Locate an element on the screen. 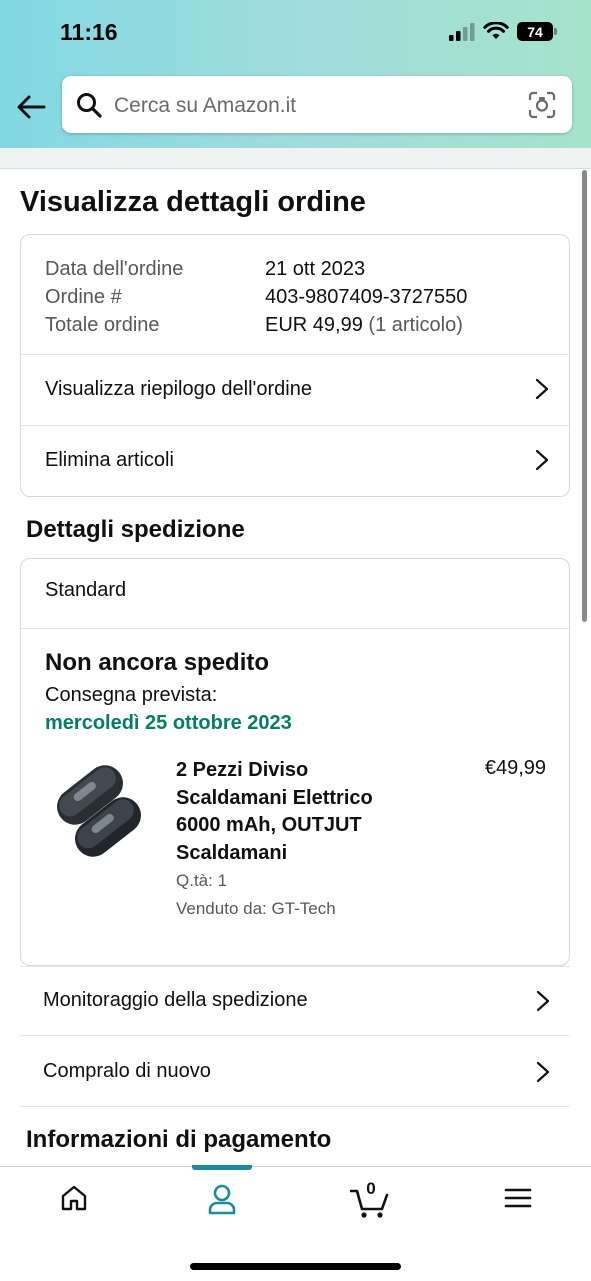 This screenshot has height=1281, width=591. order-number-label: Ordine # is located at coordinates (83, 297).